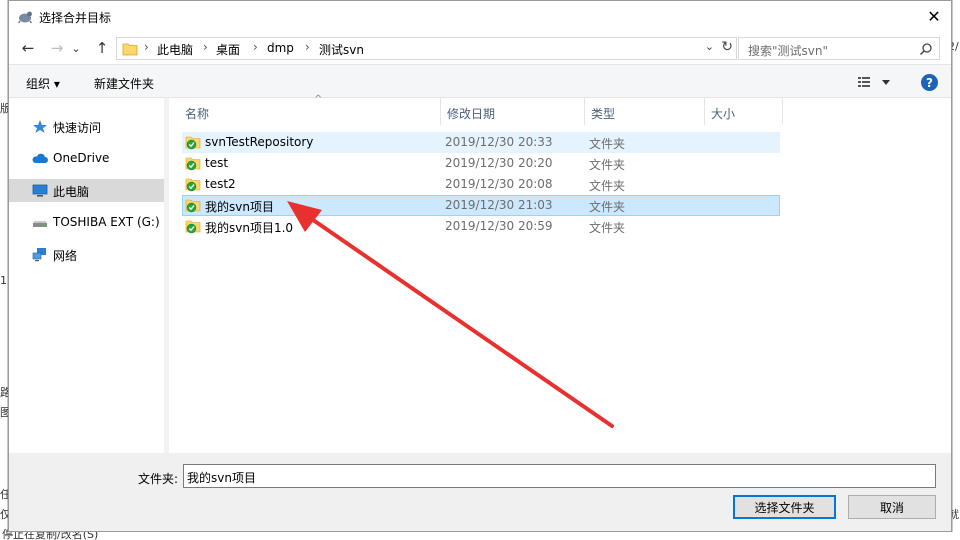 Image resolution: width=960 pixels, height=540 pixels. I want to click on folder-name-input: 我的svn项目, so click(559, 476).